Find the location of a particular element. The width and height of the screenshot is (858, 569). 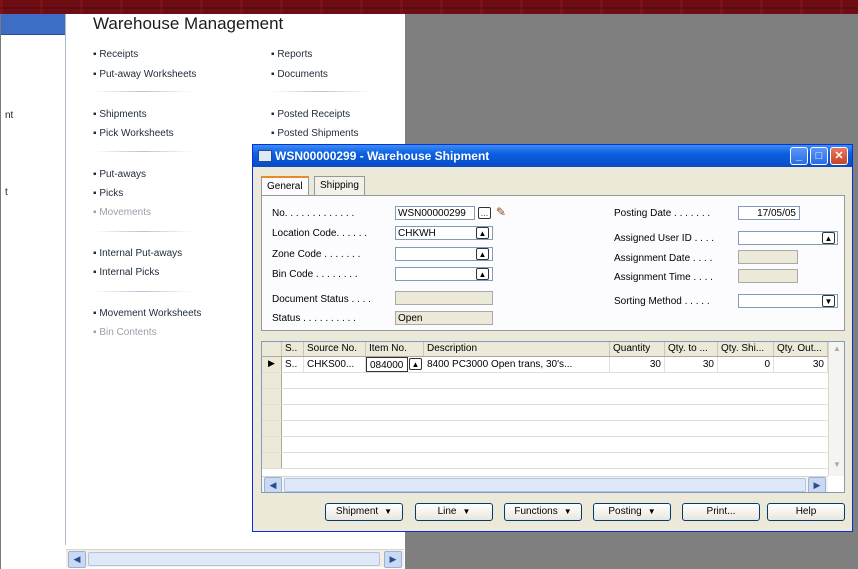

menu-title: Warehouse Management is located at coordinates (188, 23).